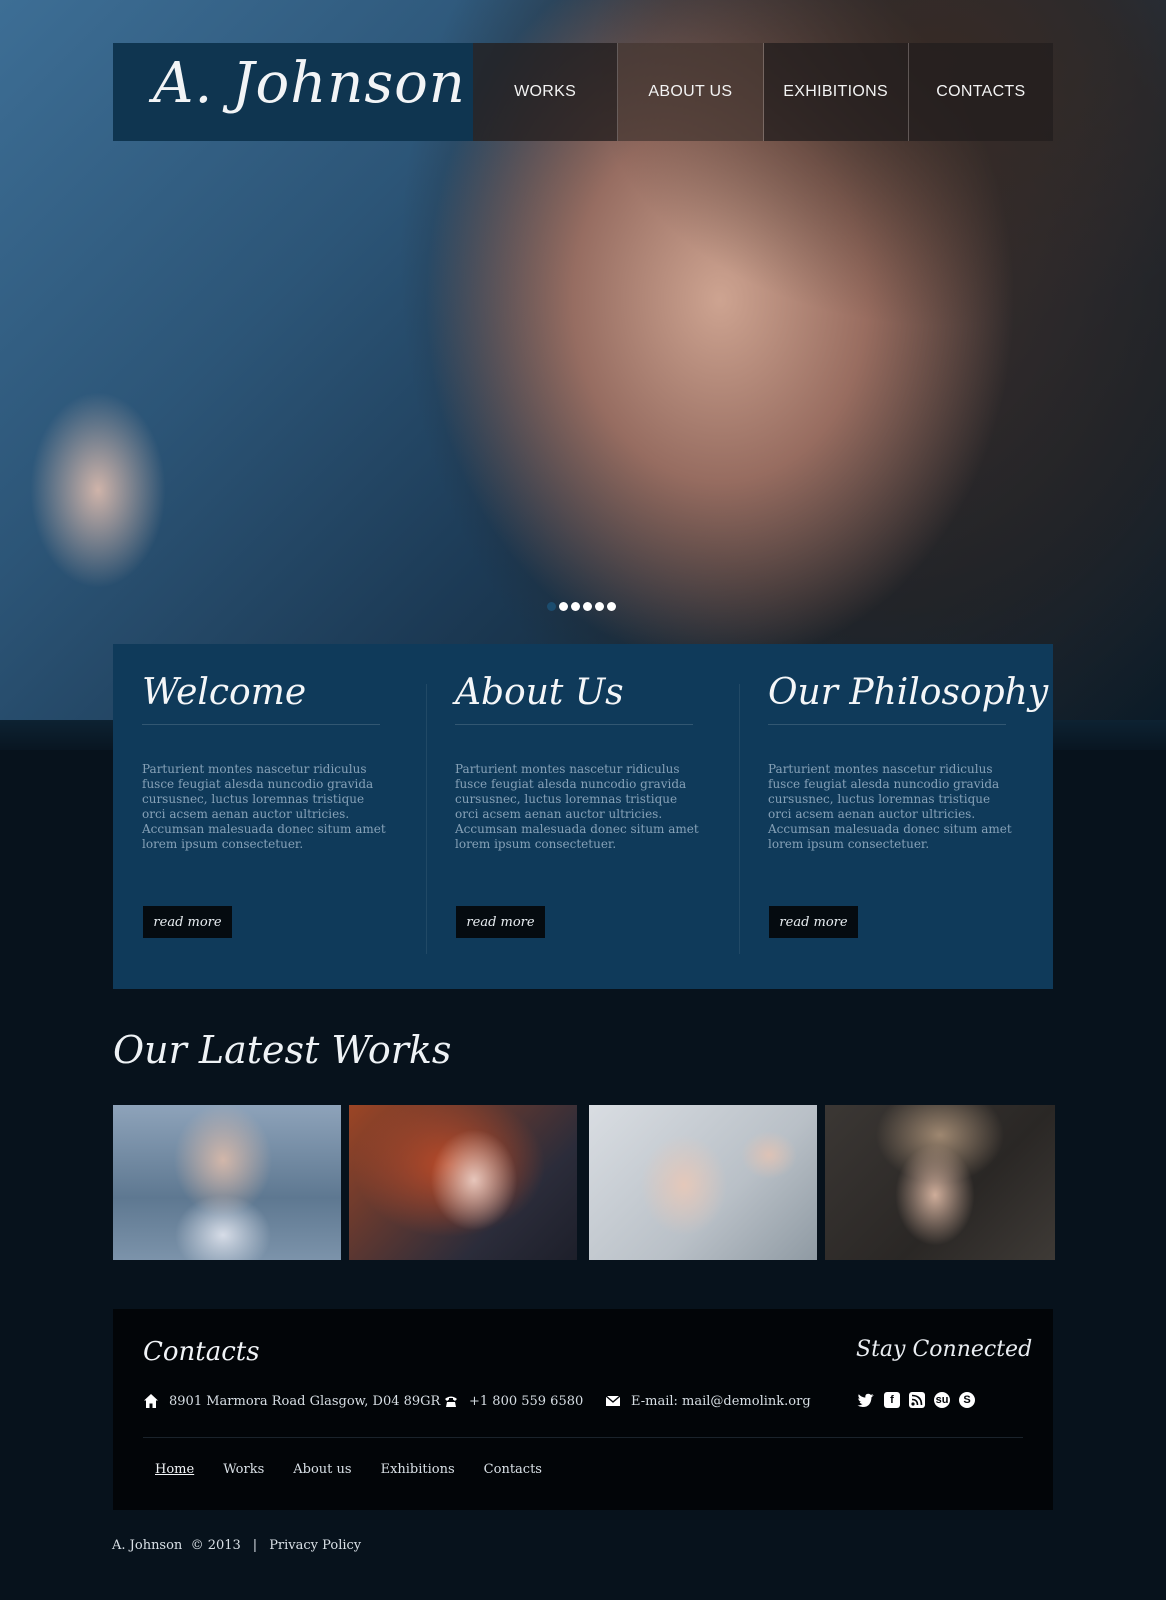 This screenshot has height=1600, width=1166. I want to click on rss-icon, so click(917, 1400).